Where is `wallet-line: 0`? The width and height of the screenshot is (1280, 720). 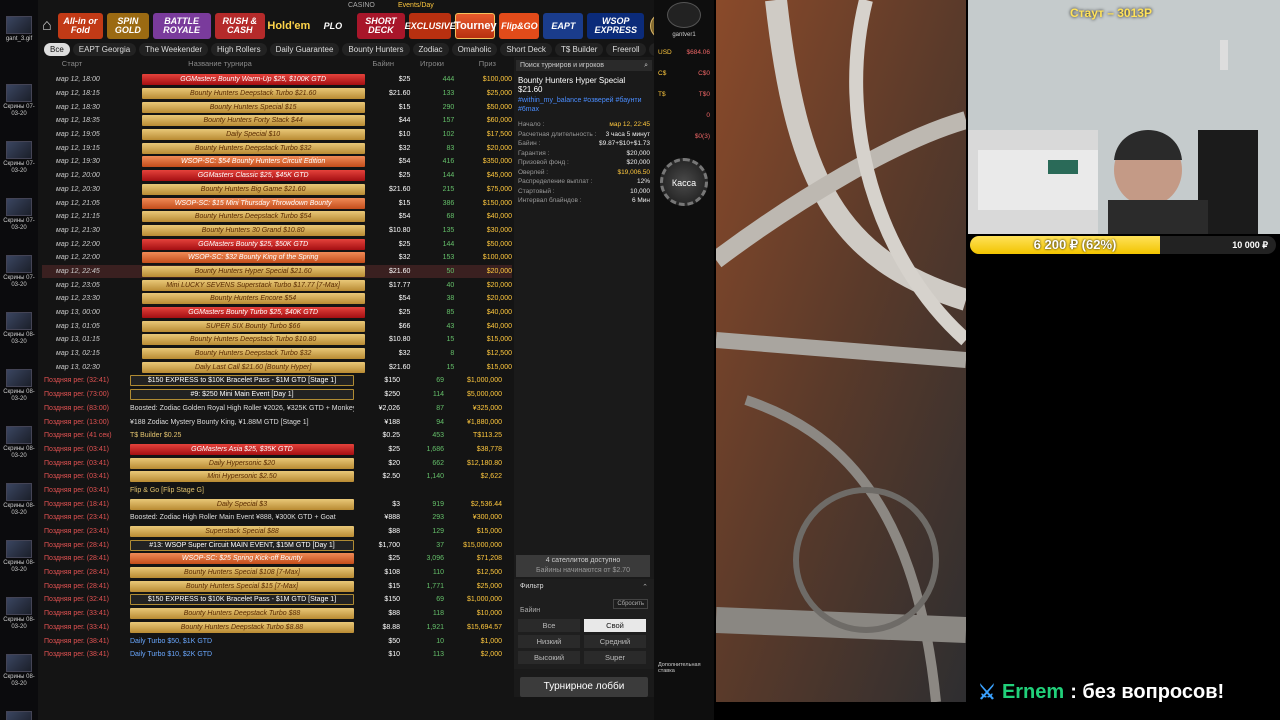
wallet-line: 0 is located at coordinates (684, 115).